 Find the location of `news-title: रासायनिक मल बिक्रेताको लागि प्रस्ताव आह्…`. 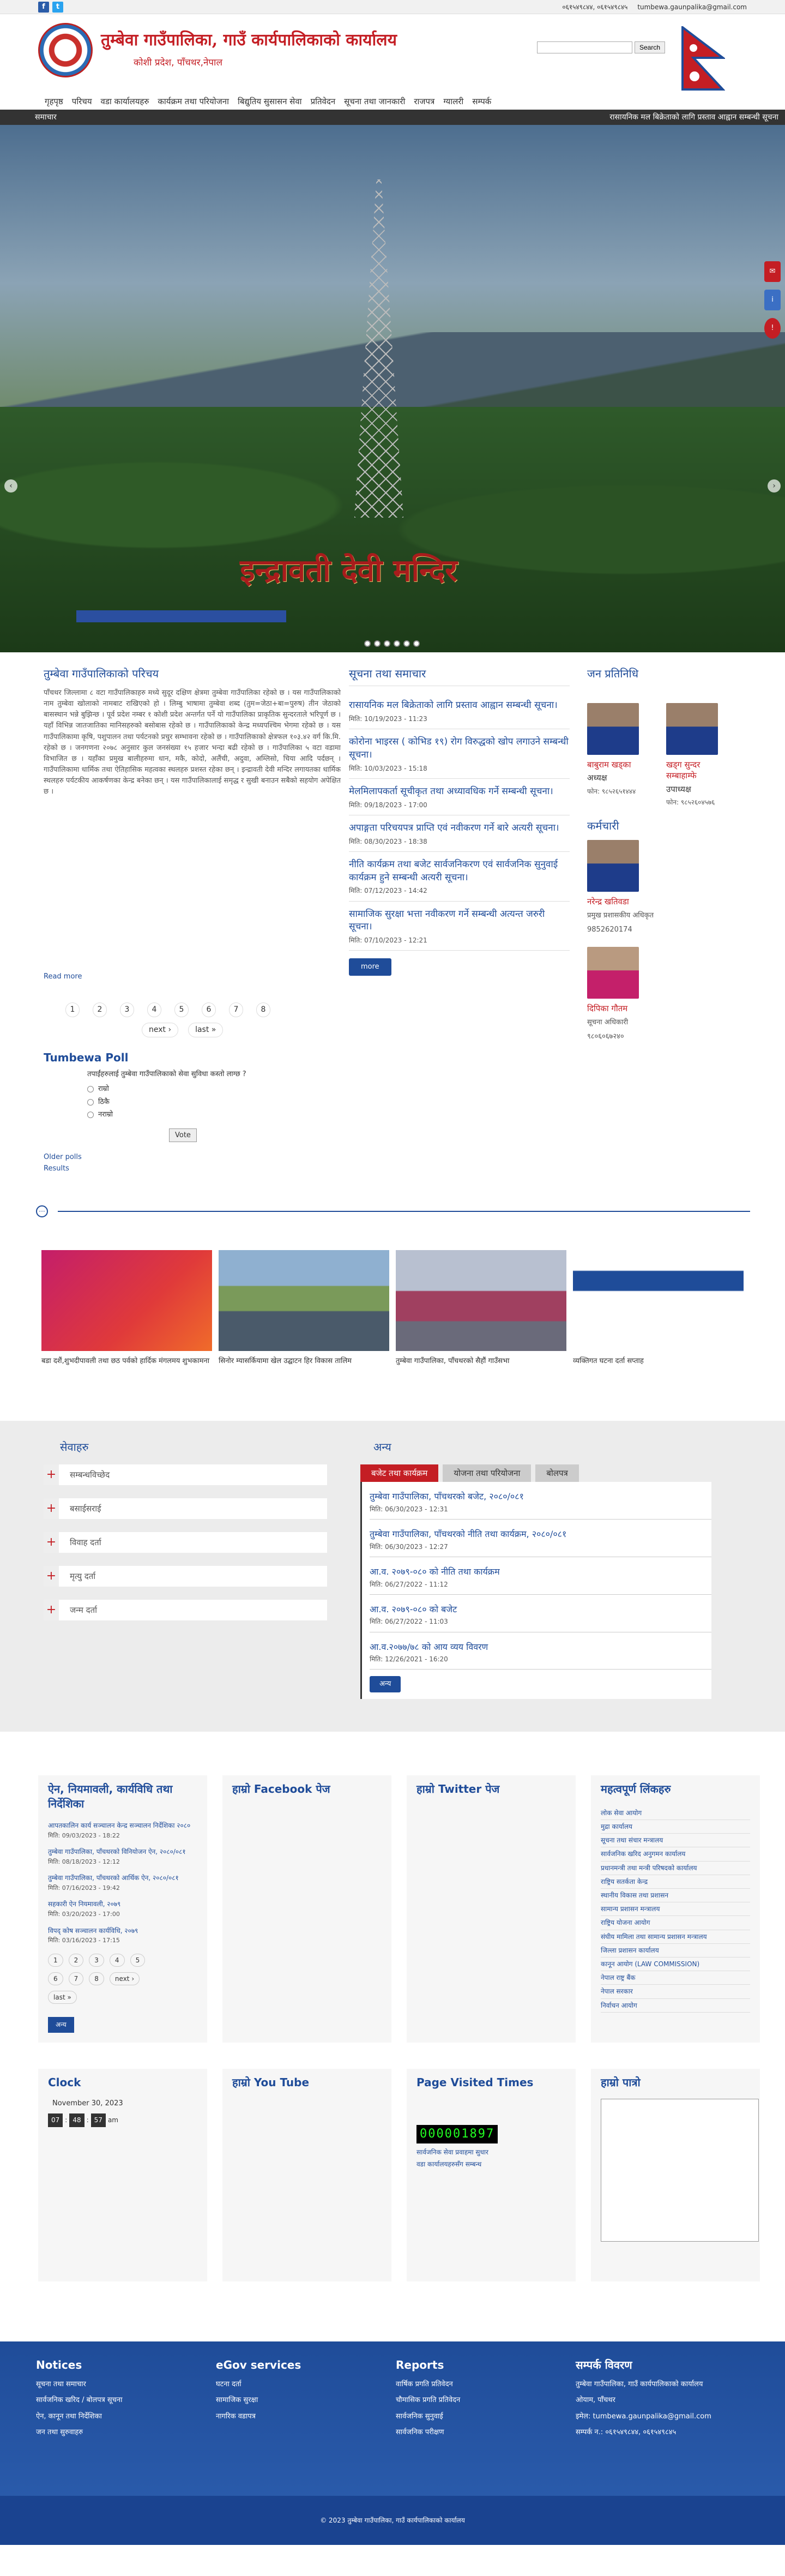

news-title: रासायनिक मल बिक्रेताको लागि प्रस्ताव आह्… is located at coordinates (459, 705).